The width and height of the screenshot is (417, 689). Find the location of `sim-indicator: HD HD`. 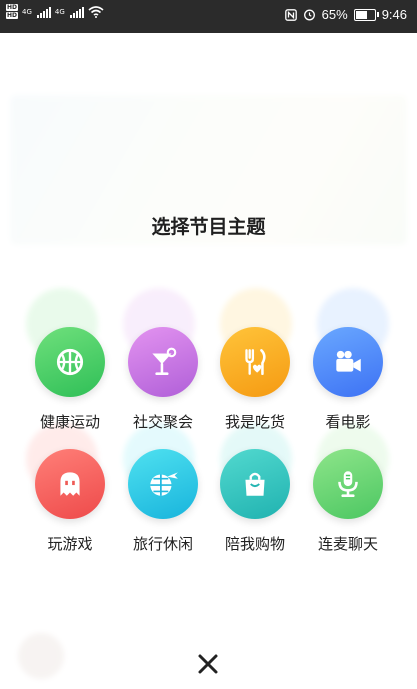

sim-indicator: HD HD is located at coordinates (12, 11).